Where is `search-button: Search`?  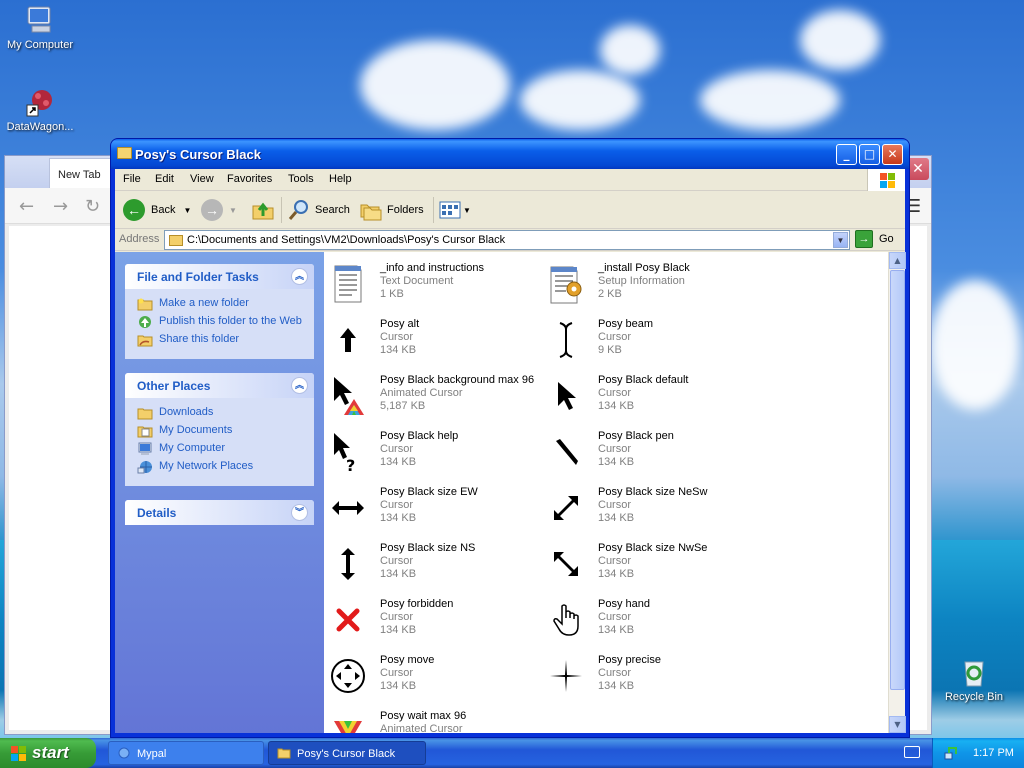
search-button: Search is located at coordinates (318, 210).